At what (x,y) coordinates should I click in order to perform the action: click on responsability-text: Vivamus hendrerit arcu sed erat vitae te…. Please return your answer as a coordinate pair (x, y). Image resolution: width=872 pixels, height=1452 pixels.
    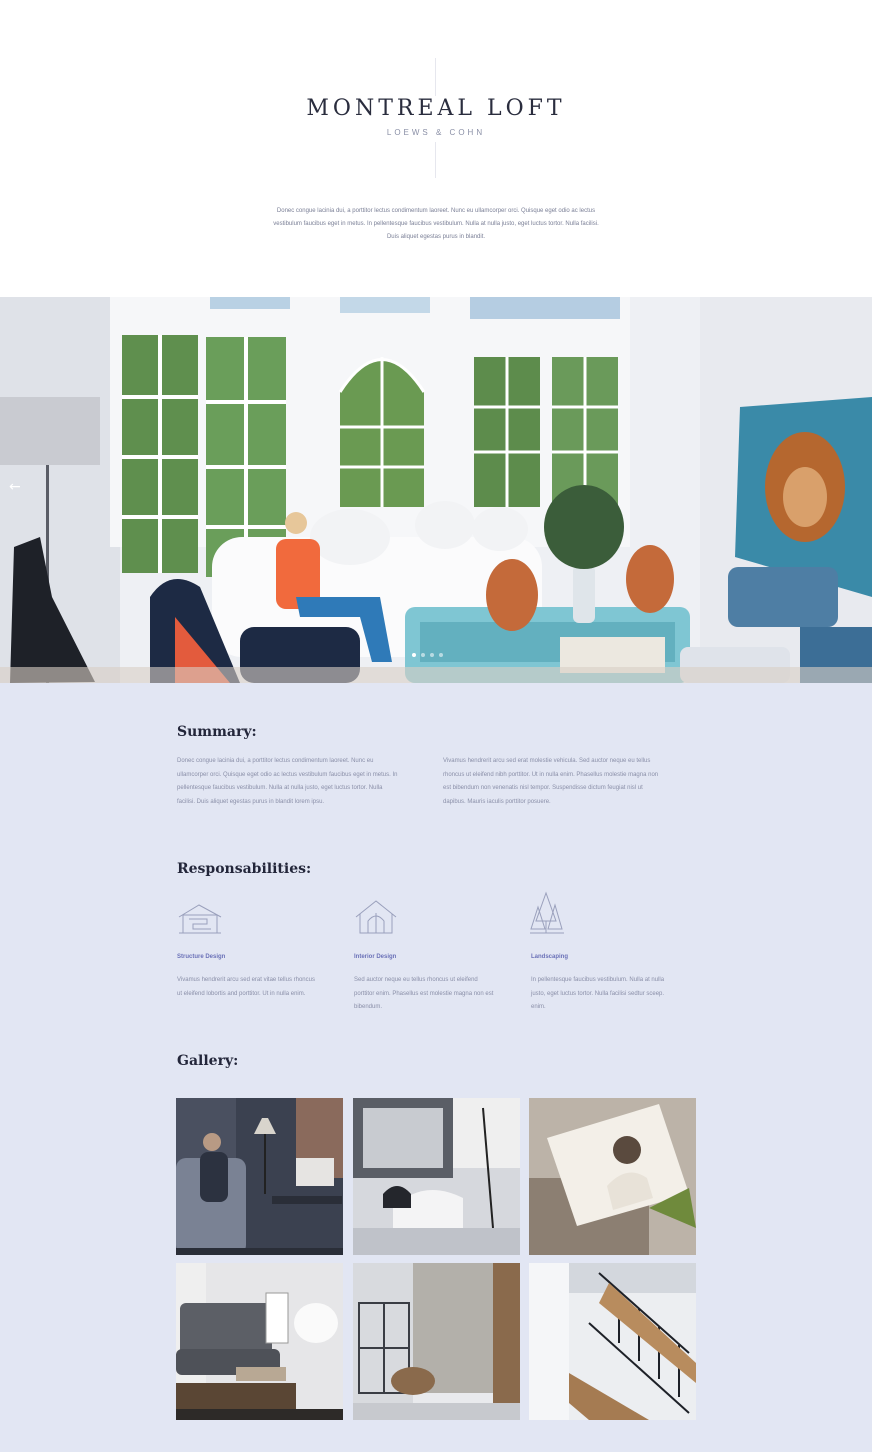
    Looking at the image, I should click on (246, 987).